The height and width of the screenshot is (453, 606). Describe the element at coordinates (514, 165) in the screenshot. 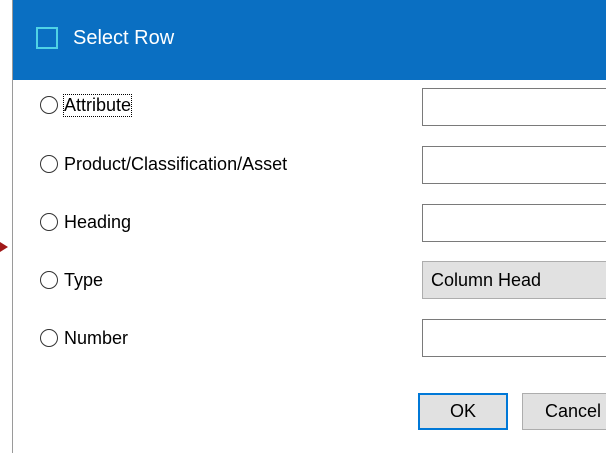

I see `product-classification-asset-input` at that location.